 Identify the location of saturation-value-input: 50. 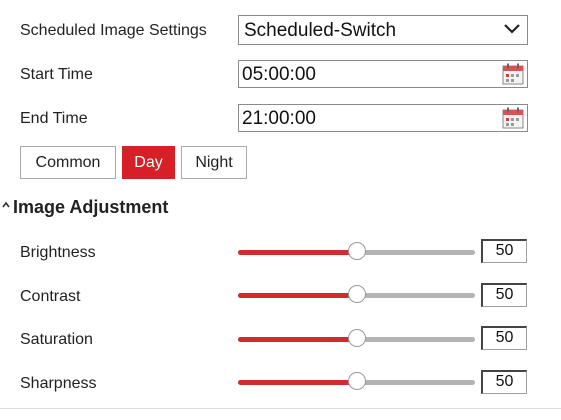
(504, 338).